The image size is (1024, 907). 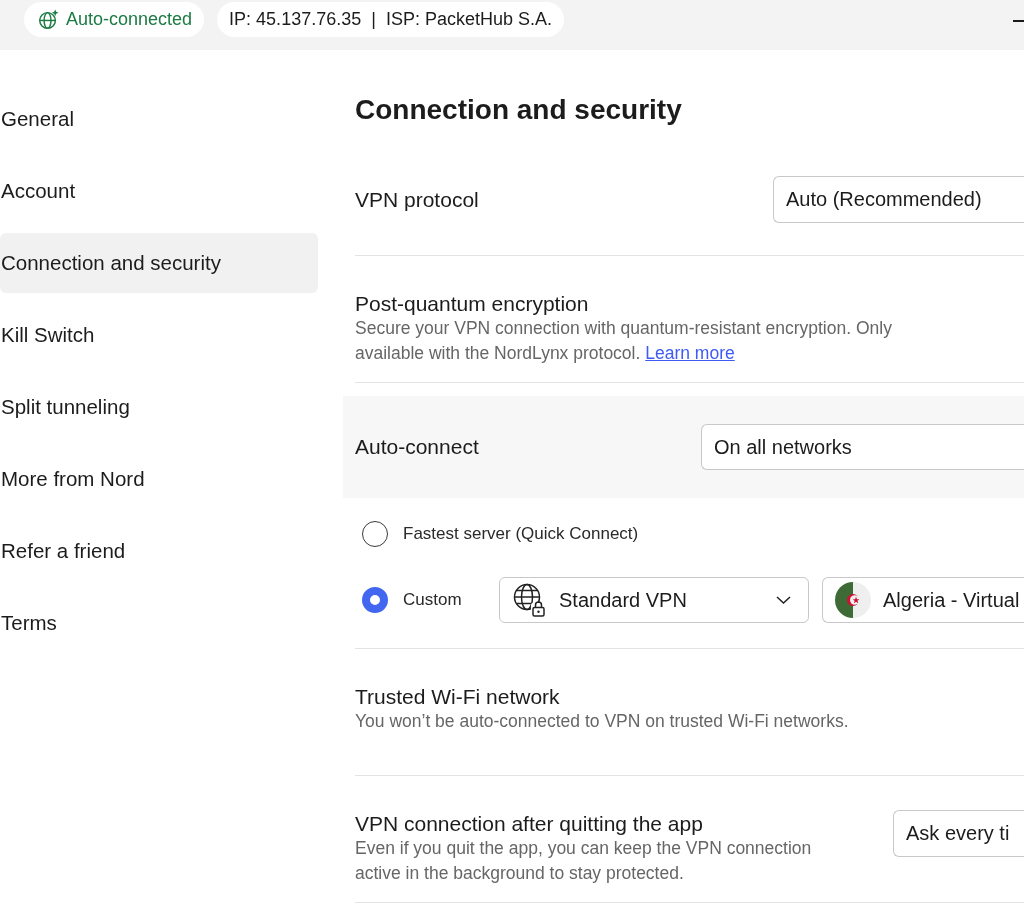 What do you see at coordinates (602, 721) in the screenshot?
I see `setting-description: You won’t be auto-connected to VPN on trusted Wi-Fi networks.` at bounding box center [602, 721].